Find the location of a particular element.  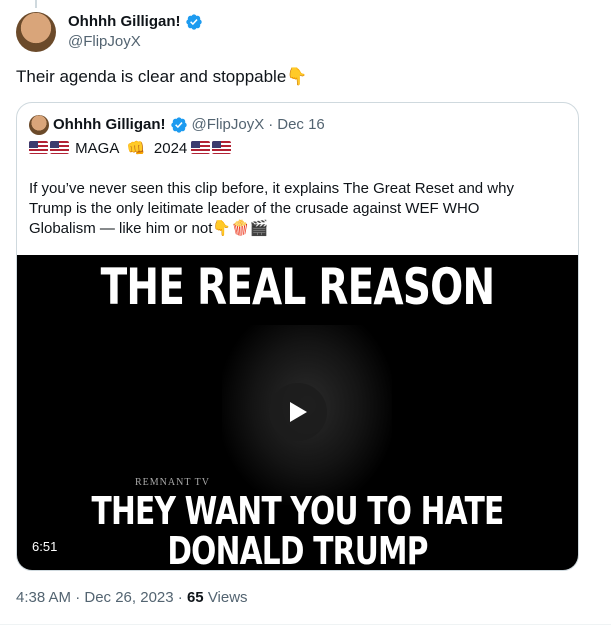

timestamp: 4:38 AM · Dec 26, 2023 is located at coordinates (95, 597).